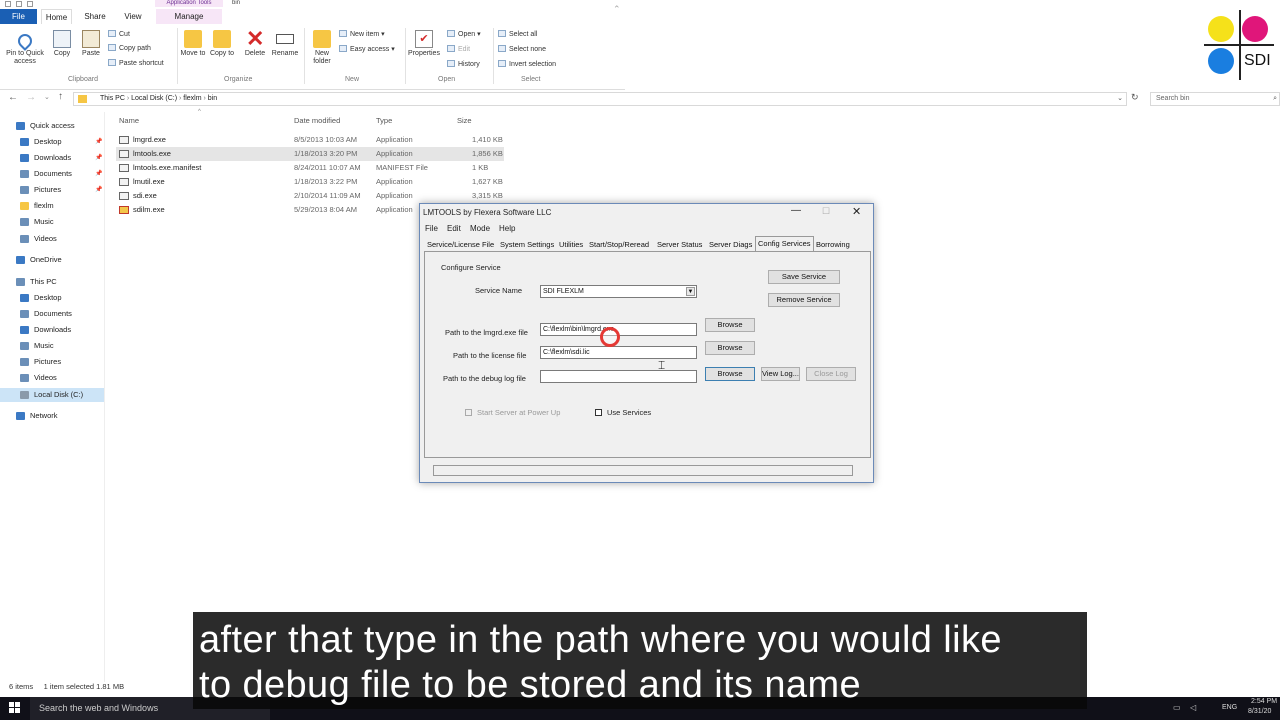 The width and height of the screenshot is (1280, 720). Describe the element at coordinates (384, 120) in the screenshot. I see `column-header-type: Type` at that location.